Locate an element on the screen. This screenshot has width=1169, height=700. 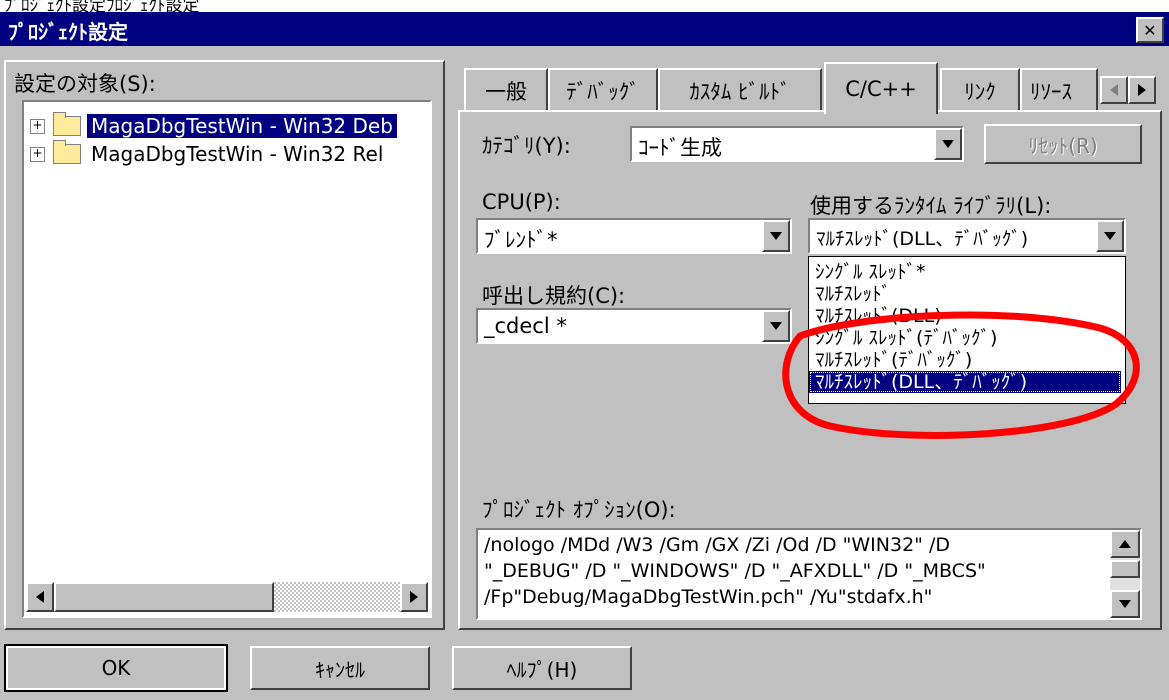
scroll-right-button is located at coordinates (414, 597).